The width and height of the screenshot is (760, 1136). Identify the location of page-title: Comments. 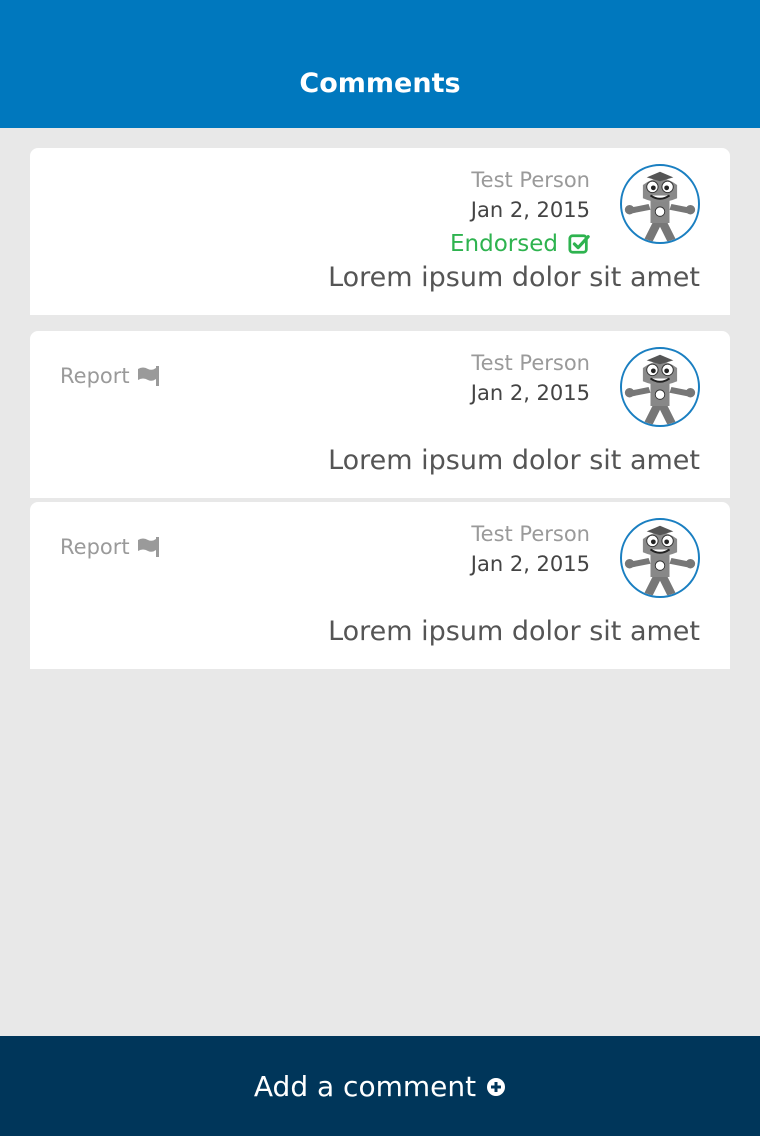
(380, 83).